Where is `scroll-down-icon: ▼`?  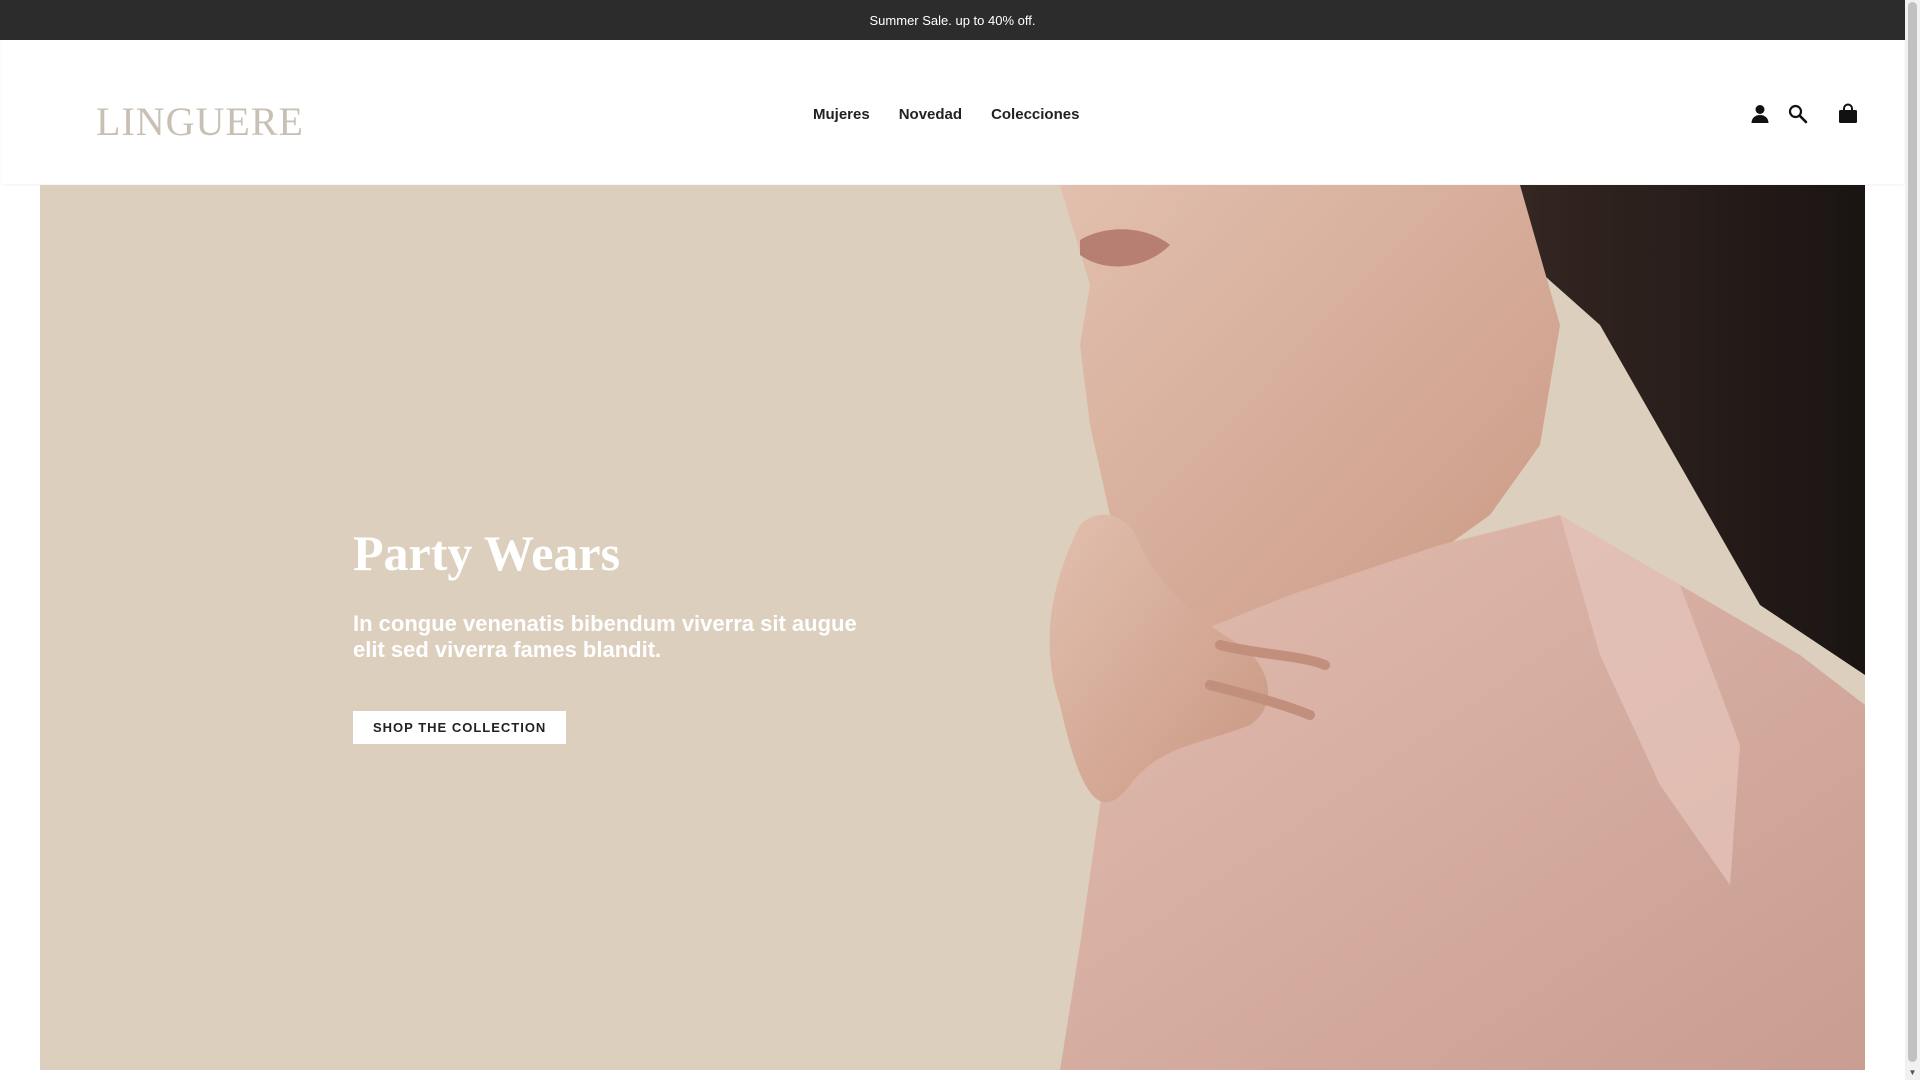
scroll-down-icon: ▼ is located at coordinates (1912, 1072).